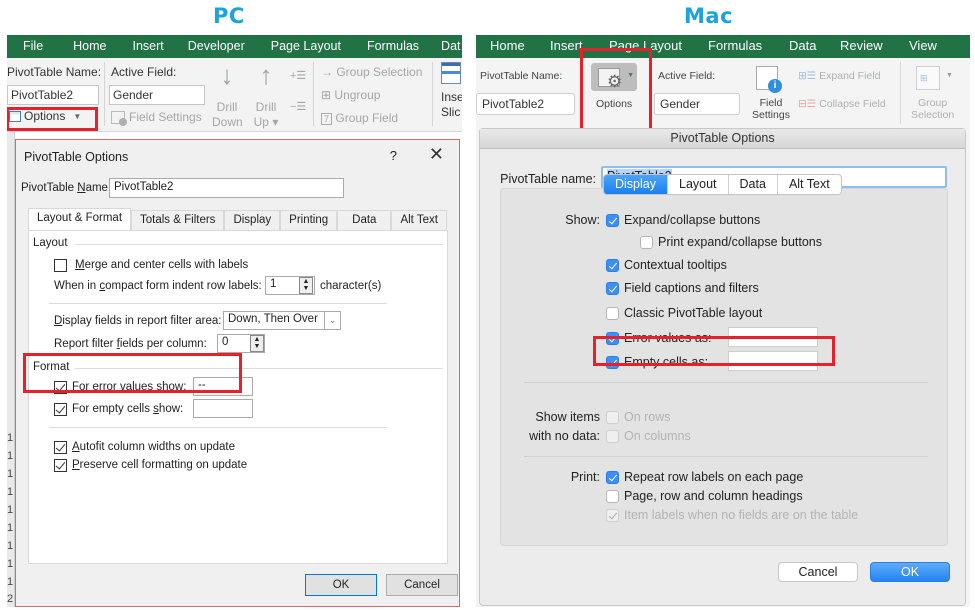  Describe the element at coordinates (306, 46) in the screenshot. I see `pc-tab-page-layout: Page Layout` at that location.